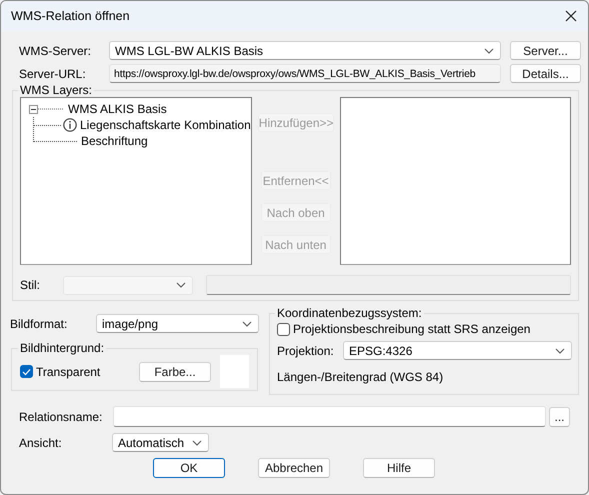 The image size is (589, 495). Describe the element at coordinates (33, 109) in the screenshot. I see `collapse-icon` at that location.